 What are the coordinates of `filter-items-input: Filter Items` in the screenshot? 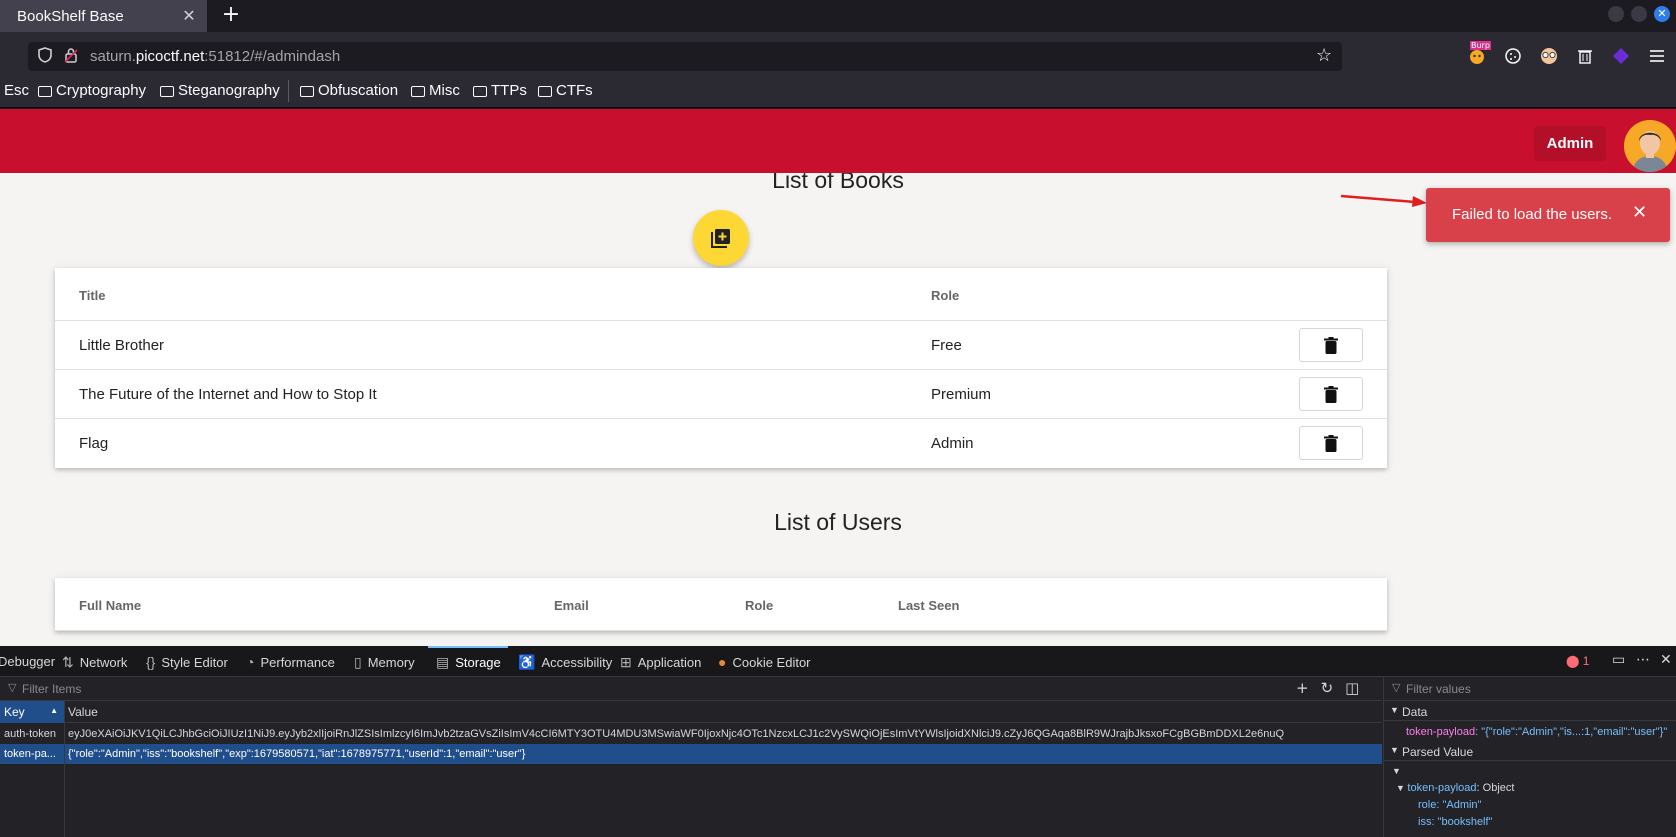 It's located at (51, 689).